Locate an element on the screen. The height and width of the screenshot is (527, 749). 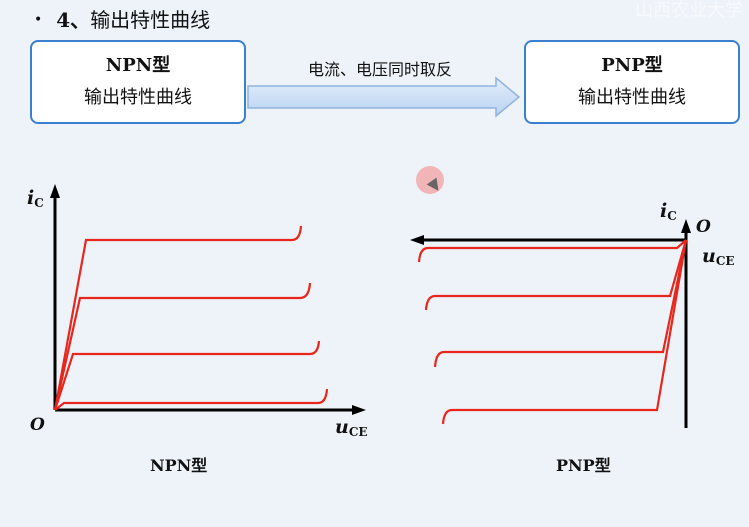
npn-x-axis-label: uCE is located at coordinates (351, 427).